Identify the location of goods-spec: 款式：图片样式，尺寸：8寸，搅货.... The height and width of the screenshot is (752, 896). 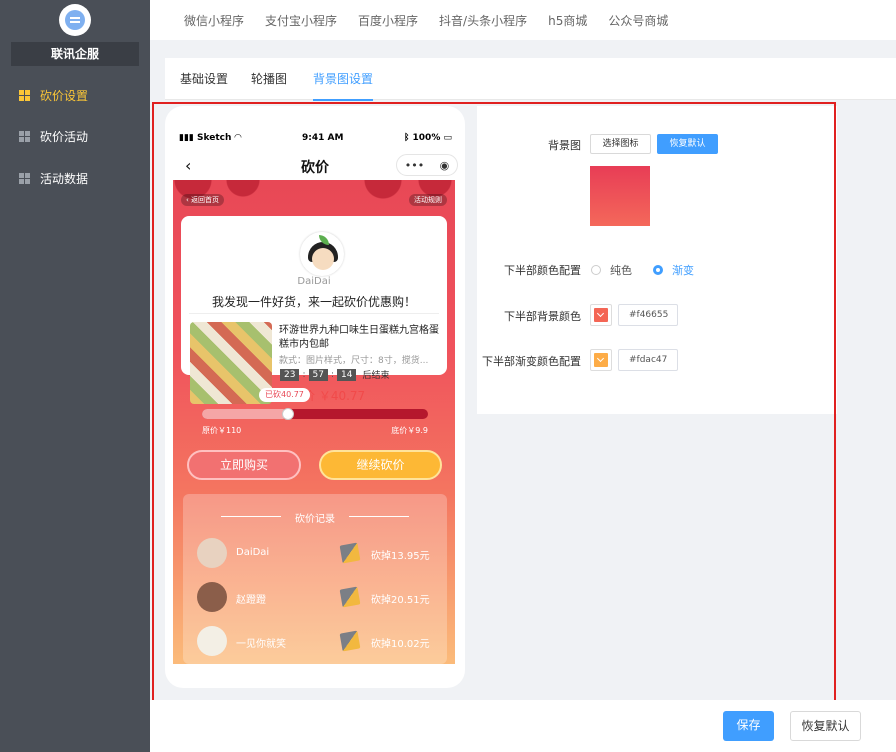
(354, 361).